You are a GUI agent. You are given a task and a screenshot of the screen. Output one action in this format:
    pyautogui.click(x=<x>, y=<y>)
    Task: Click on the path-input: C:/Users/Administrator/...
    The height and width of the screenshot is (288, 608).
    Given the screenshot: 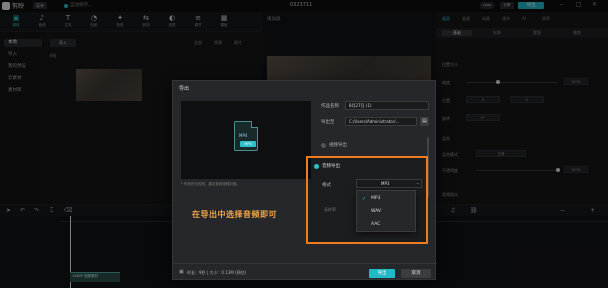 What is the action you would take?
    pyautogui.click(x=381, y=121)
    